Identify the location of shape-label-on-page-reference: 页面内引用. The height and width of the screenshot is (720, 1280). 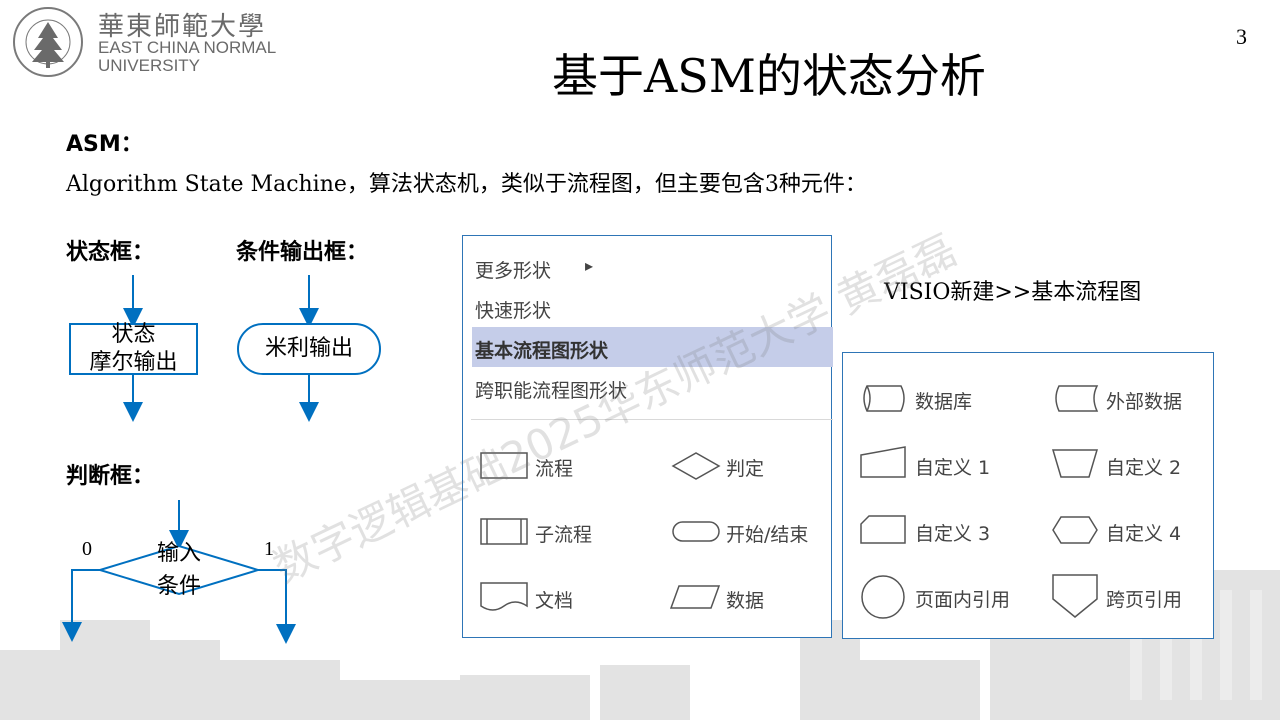
(963, 600).